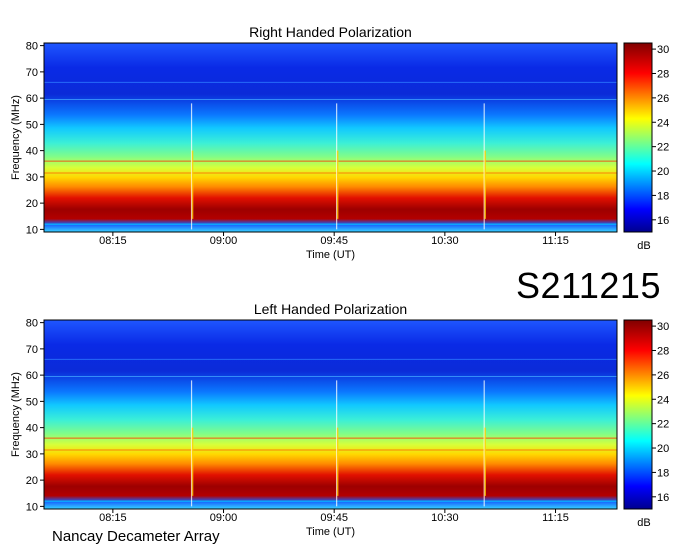 The image size is (680, 552). Describe the element at coordinates (330, 309) in the screenshot. I see `panel-title: Left Handed Polarization` at that location.